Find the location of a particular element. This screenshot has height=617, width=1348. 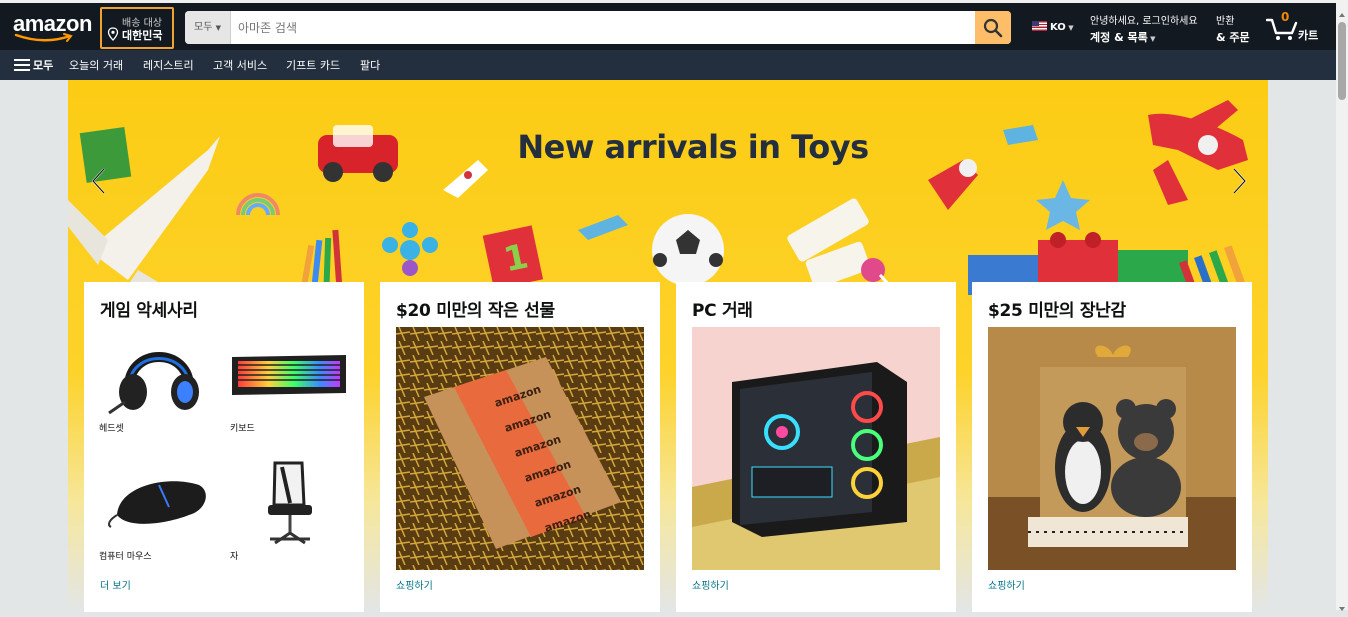

top-nav: amazon 배송 대상 대한민국 모두 ▼ KO ▼ 안녕하세요, 로그인하 is located at coordinates (668, 25).